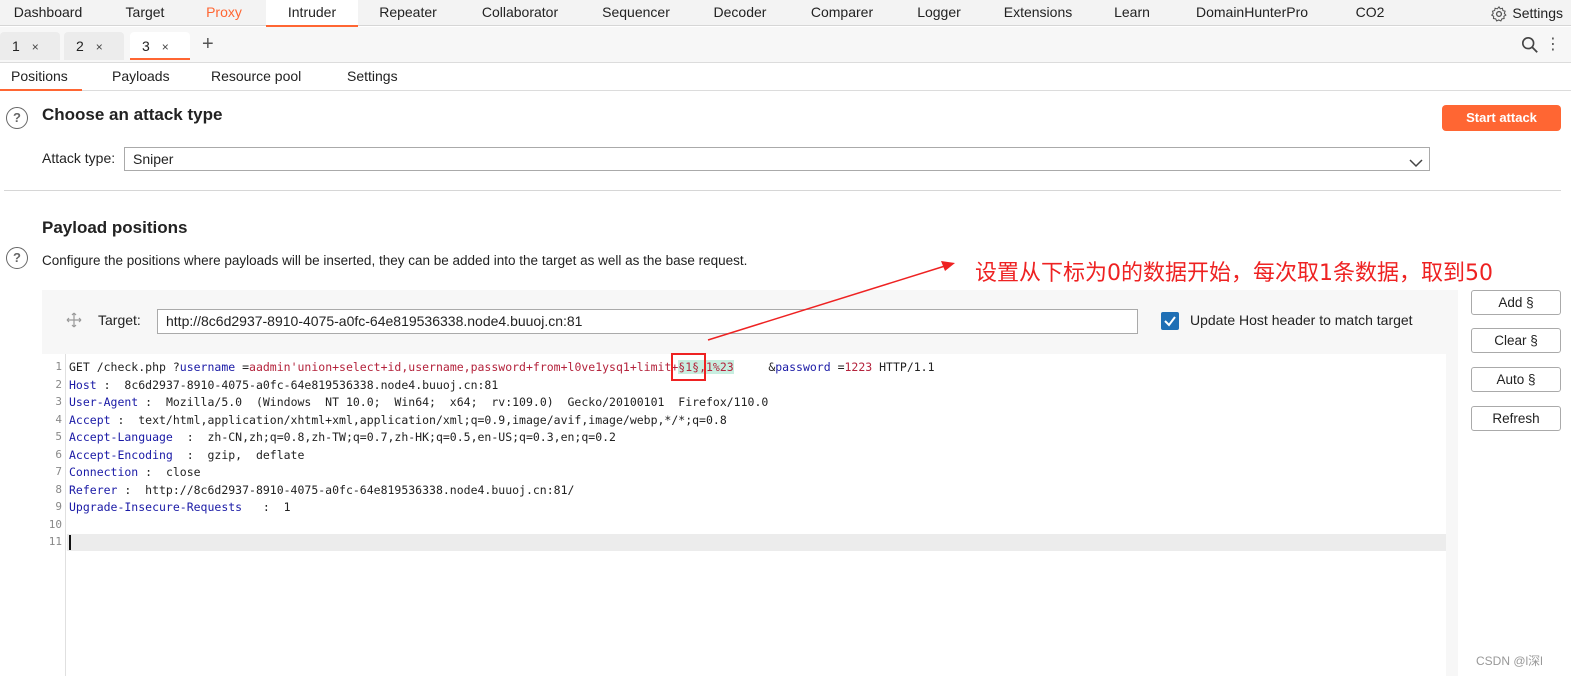 The image size is (1571, 676). What do you see at coordinates (1509, 661) in the screenshot?
I see `watermark: CSDN @l深l` at bounding box center [1509, 661].